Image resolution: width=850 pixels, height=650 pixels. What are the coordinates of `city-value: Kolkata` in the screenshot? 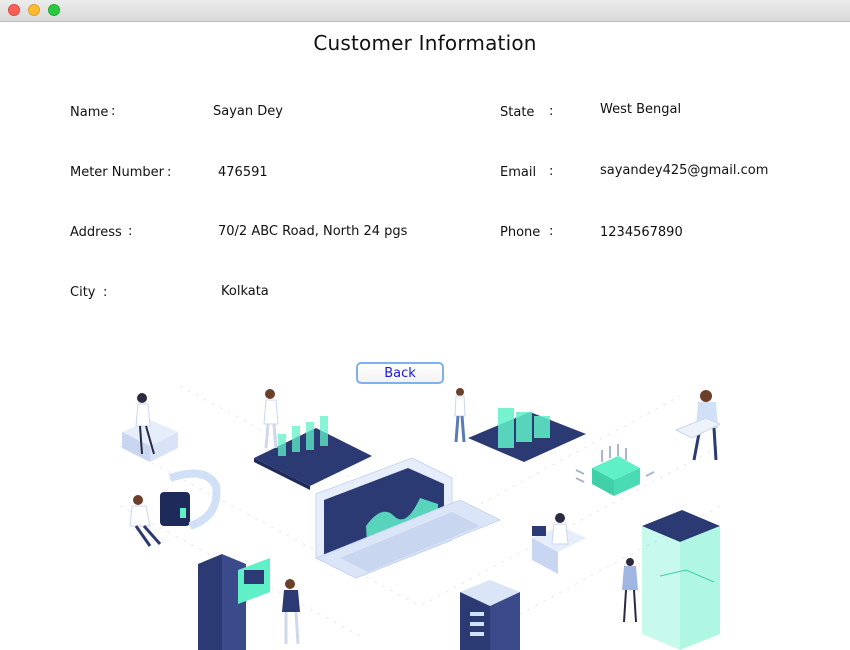 It's located at (245, 291).